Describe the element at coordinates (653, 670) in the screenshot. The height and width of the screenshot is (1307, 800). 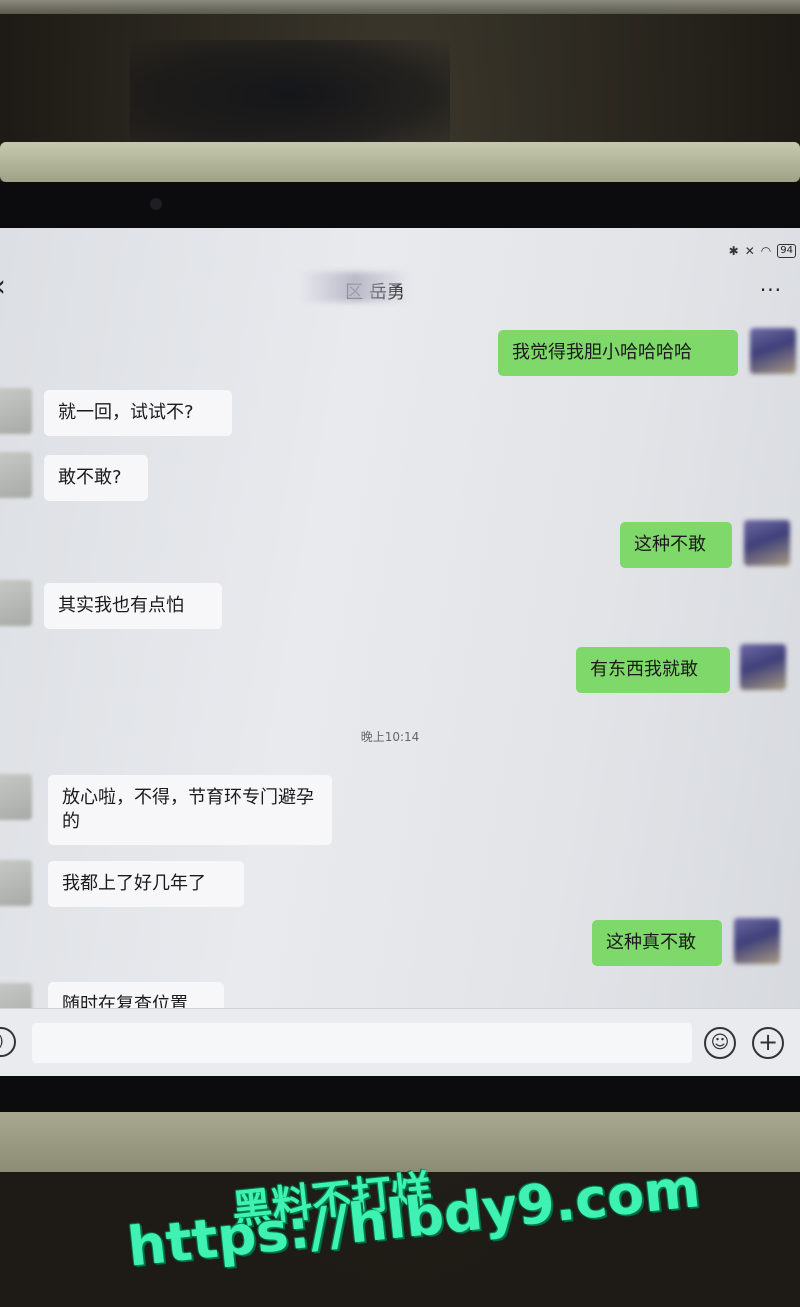
I see `message-bubble-outgoing: 有东西我就敢` at that location.